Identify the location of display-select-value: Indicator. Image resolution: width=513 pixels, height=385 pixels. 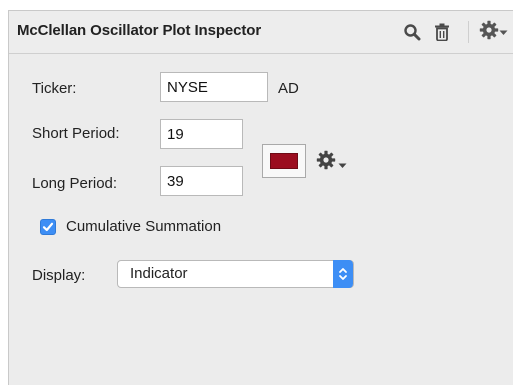
(159, 273).